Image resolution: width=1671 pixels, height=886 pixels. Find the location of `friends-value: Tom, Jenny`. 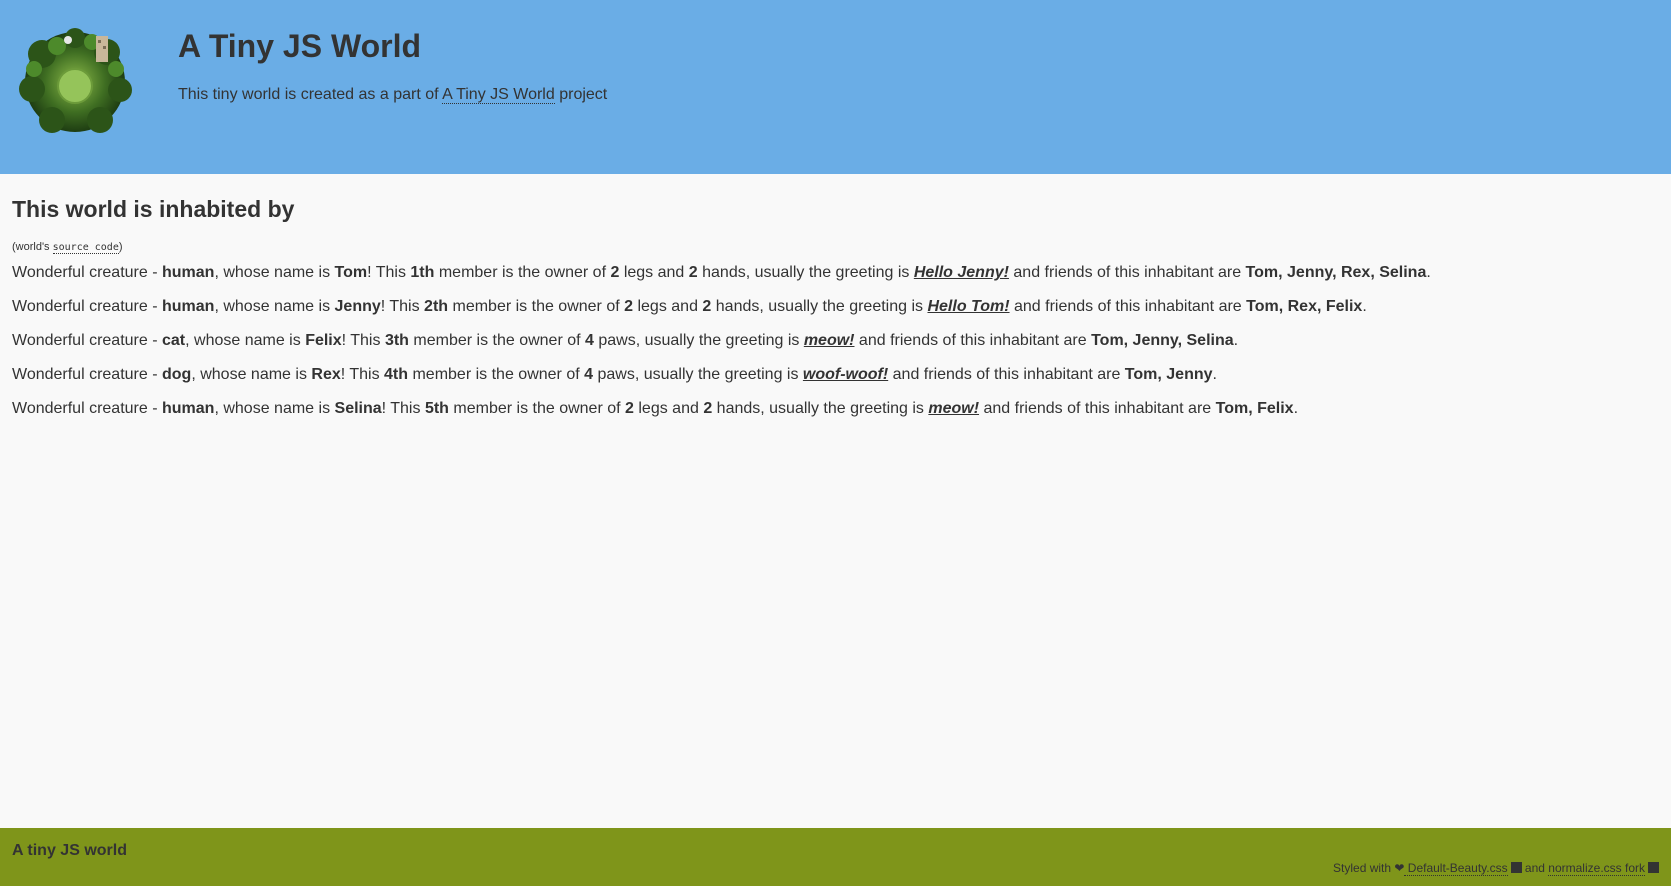

friends-value: Tom, Jenny is located at coordinates (1168, 374).